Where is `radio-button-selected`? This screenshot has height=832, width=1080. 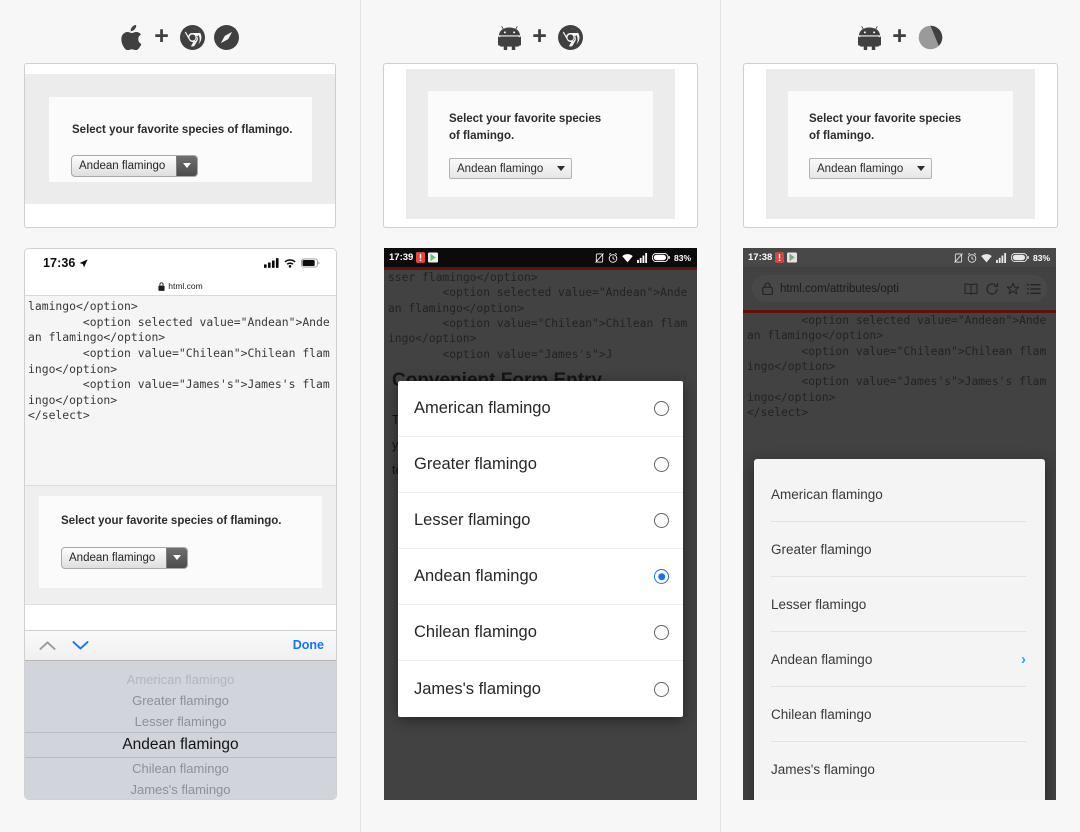 radio-button-selected is located at coordinates (661, 576).